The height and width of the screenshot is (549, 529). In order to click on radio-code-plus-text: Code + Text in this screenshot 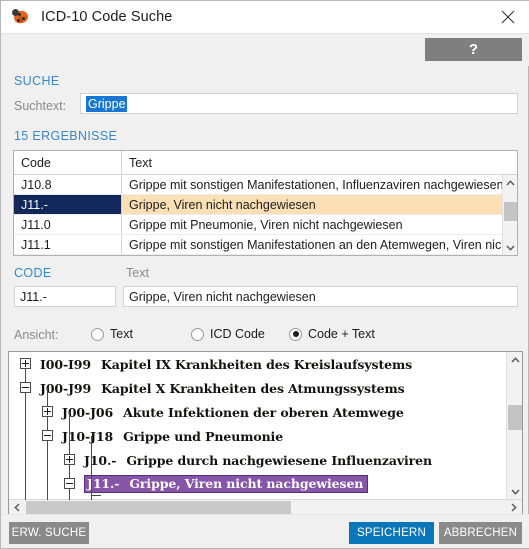, I will do `click(332, 334)`.